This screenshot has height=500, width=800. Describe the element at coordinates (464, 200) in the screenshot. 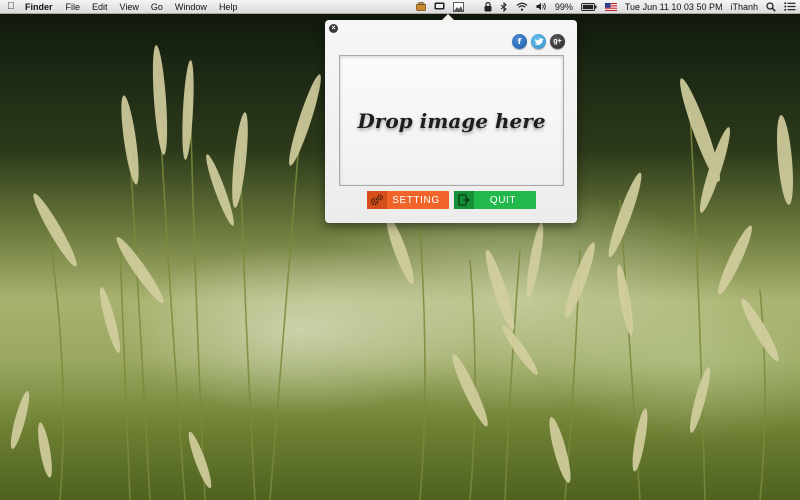

I see `exit-icon` at that location.